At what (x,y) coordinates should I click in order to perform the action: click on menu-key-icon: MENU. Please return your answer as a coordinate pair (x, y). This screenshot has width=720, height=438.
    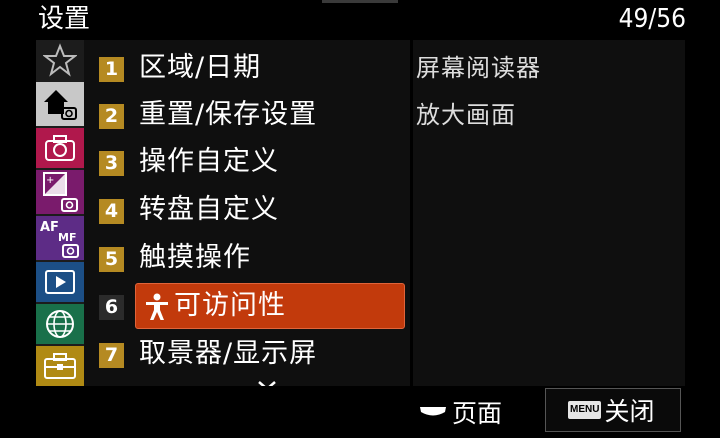
    Looking at the image, I should click on (585, 410).